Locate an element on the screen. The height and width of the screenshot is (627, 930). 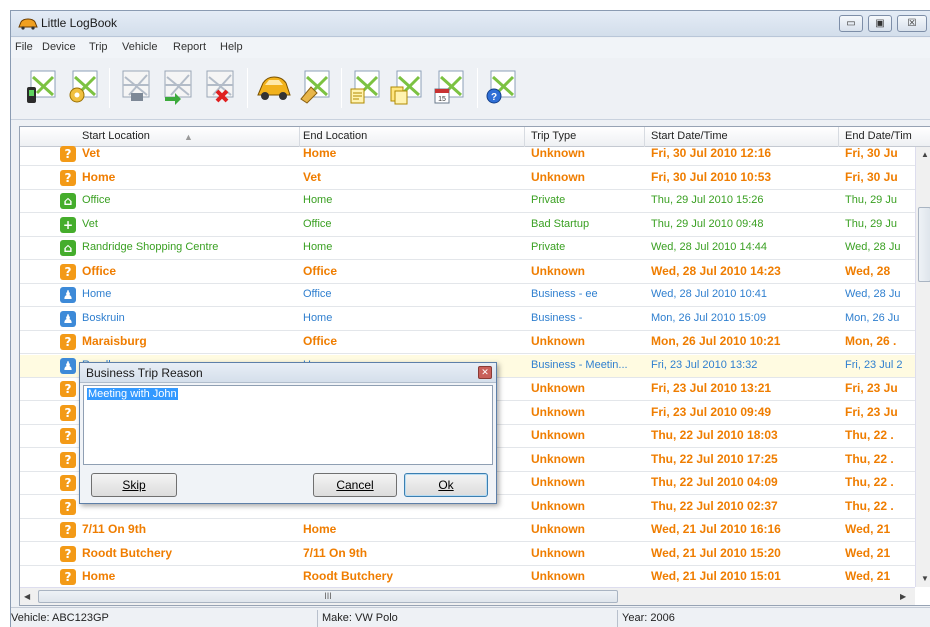
trip-reason-text: Meeting with John is located at coordinates (132, 394).